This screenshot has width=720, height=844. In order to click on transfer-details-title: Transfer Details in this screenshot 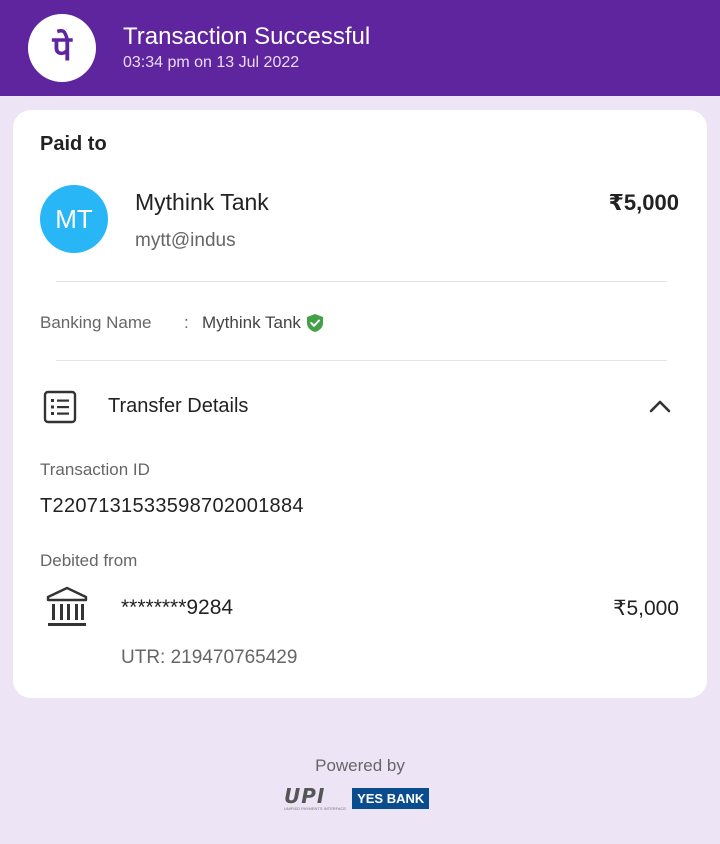, I will do `click(178, 406)`.